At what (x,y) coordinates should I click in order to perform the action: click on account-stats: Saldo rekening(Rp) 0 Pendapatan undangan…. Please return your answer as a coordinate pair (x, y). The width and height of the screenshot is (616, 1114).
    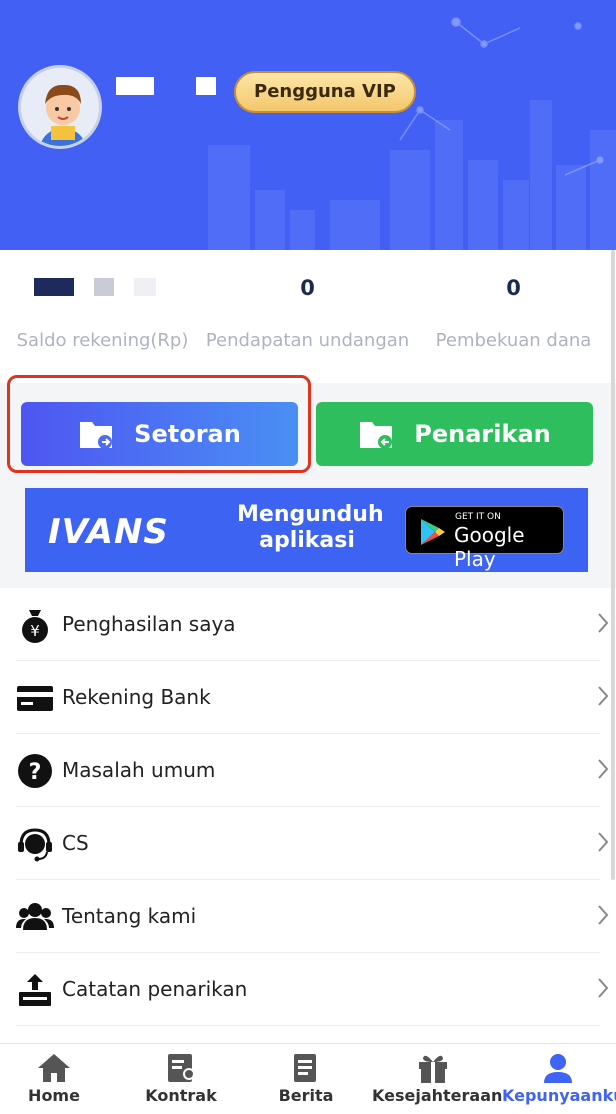
    Looking at the image, I should click on (308, 316).